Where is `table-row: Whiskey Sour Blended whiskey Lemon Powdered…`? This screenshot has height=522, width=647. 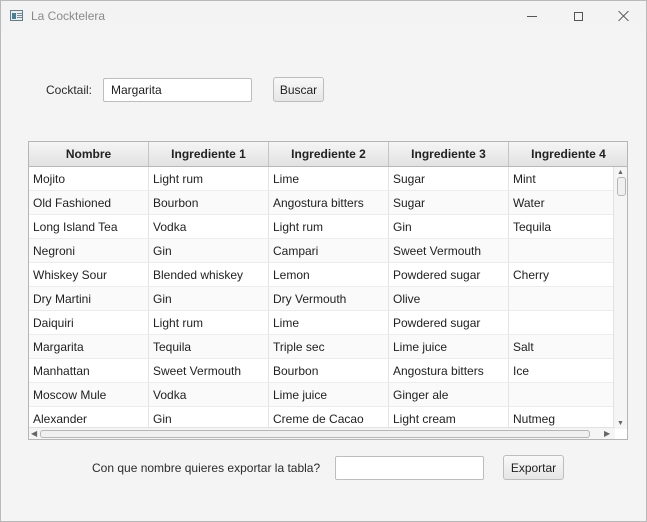 table-row: Whiskey Sour Blended whiskey Lemon Powdered… is located at coordinates (321, 275).